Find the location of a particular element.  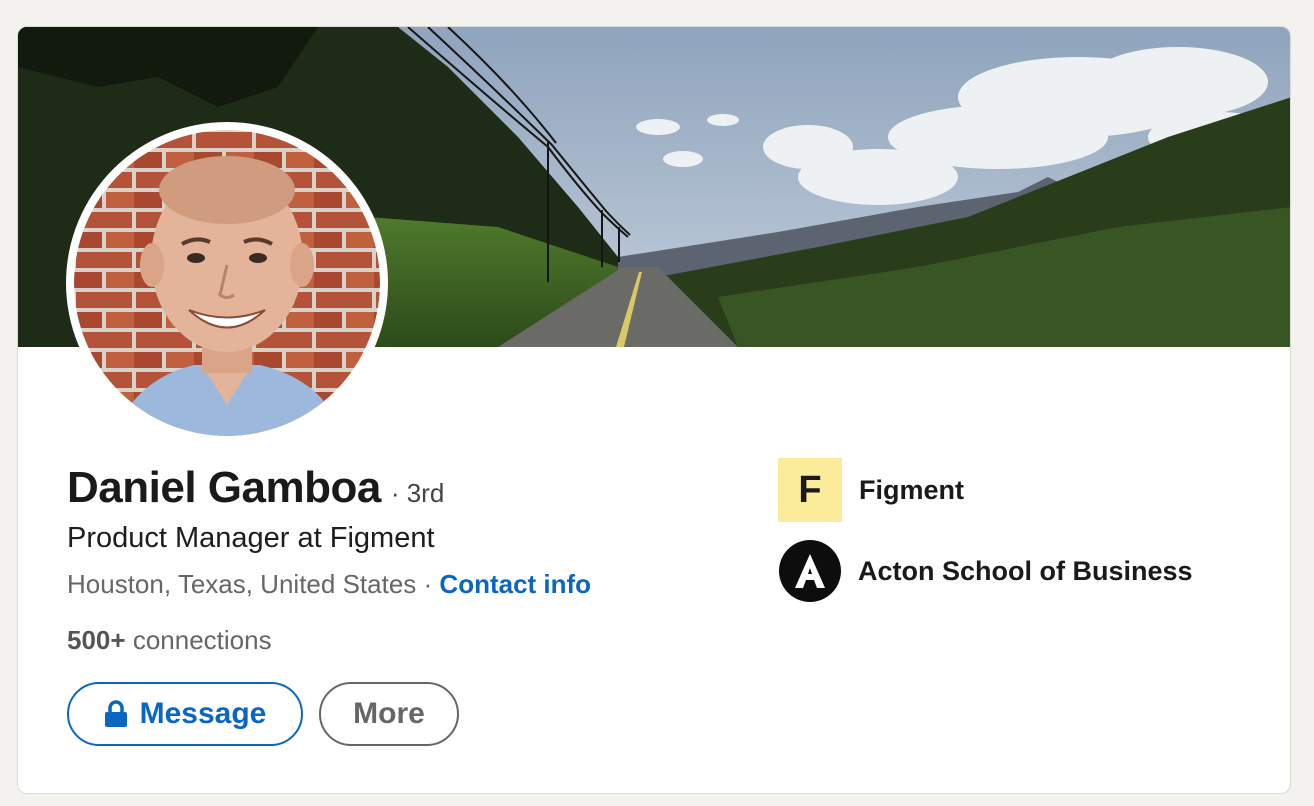

connections-number: 500+ is located at coordinates (96, 640).